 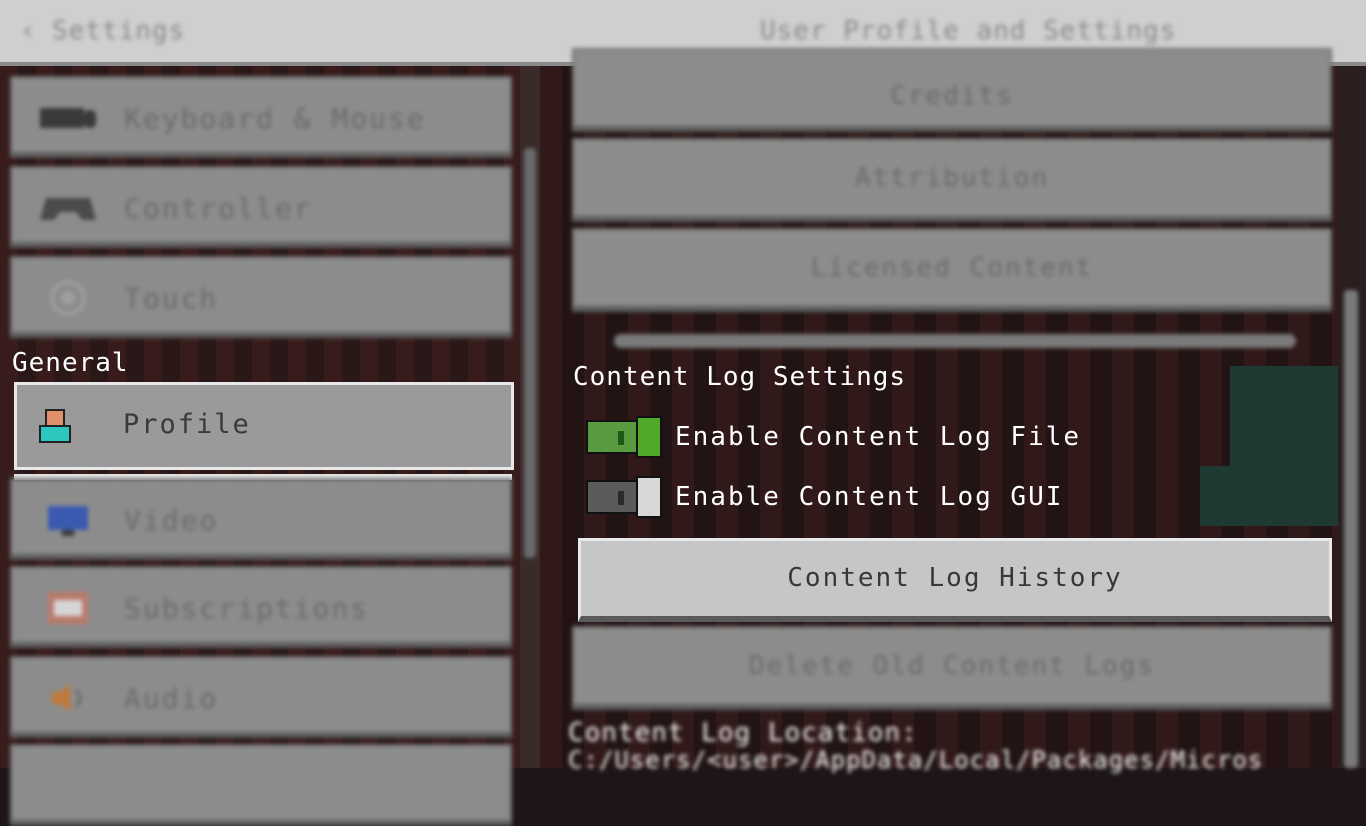 I want to click on content-log-location-label: Content Log Location:, so click(x=743, y=733).